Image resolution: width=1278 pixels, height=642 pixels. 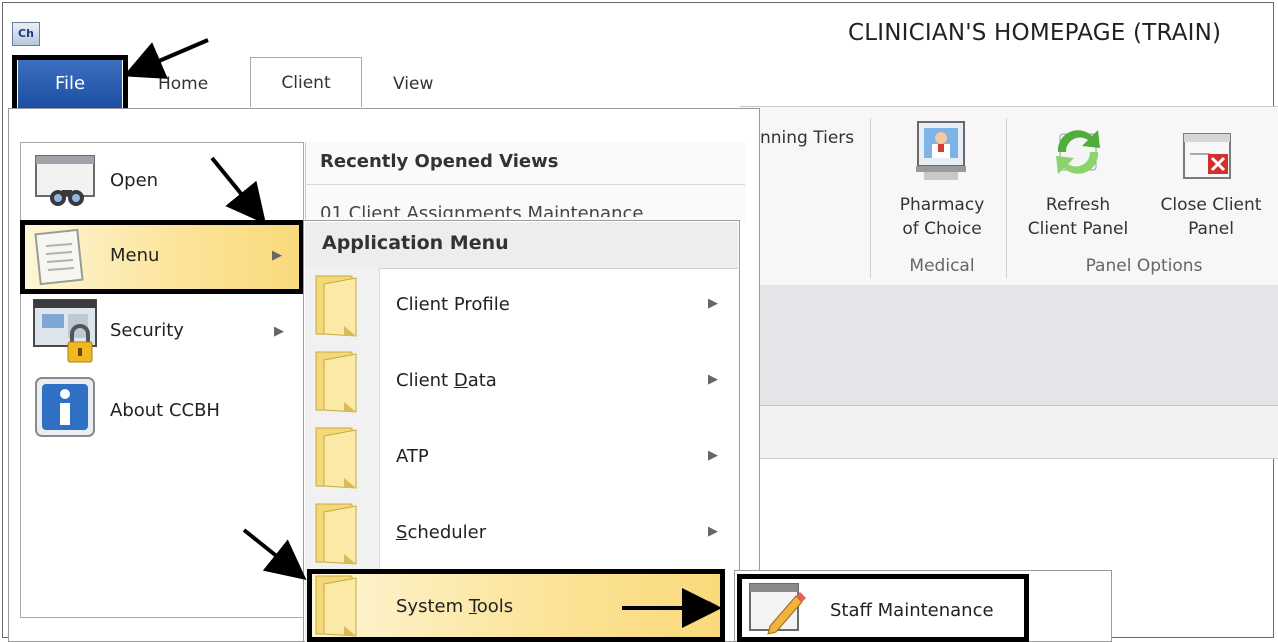 What do you see at coordinates (238, 190) in the screenshot?
I see `arrow-to-menu` at bounding box center [238, 190].